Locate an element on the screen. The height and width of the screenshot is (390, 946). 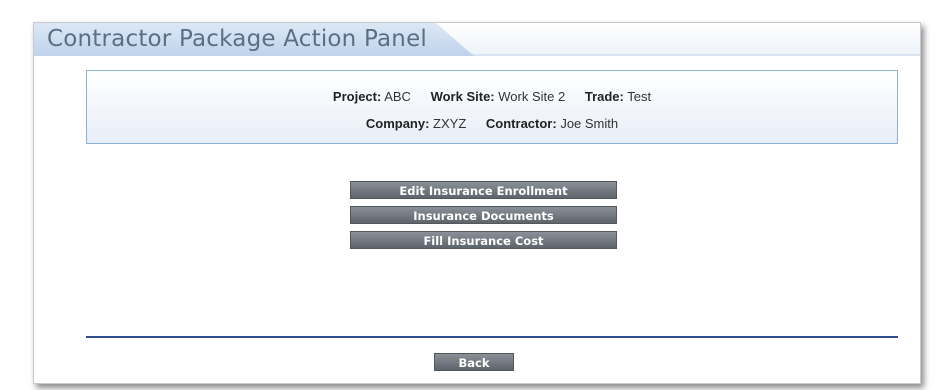
work-site-label: Work Site: is located at coordinates (462, 96).